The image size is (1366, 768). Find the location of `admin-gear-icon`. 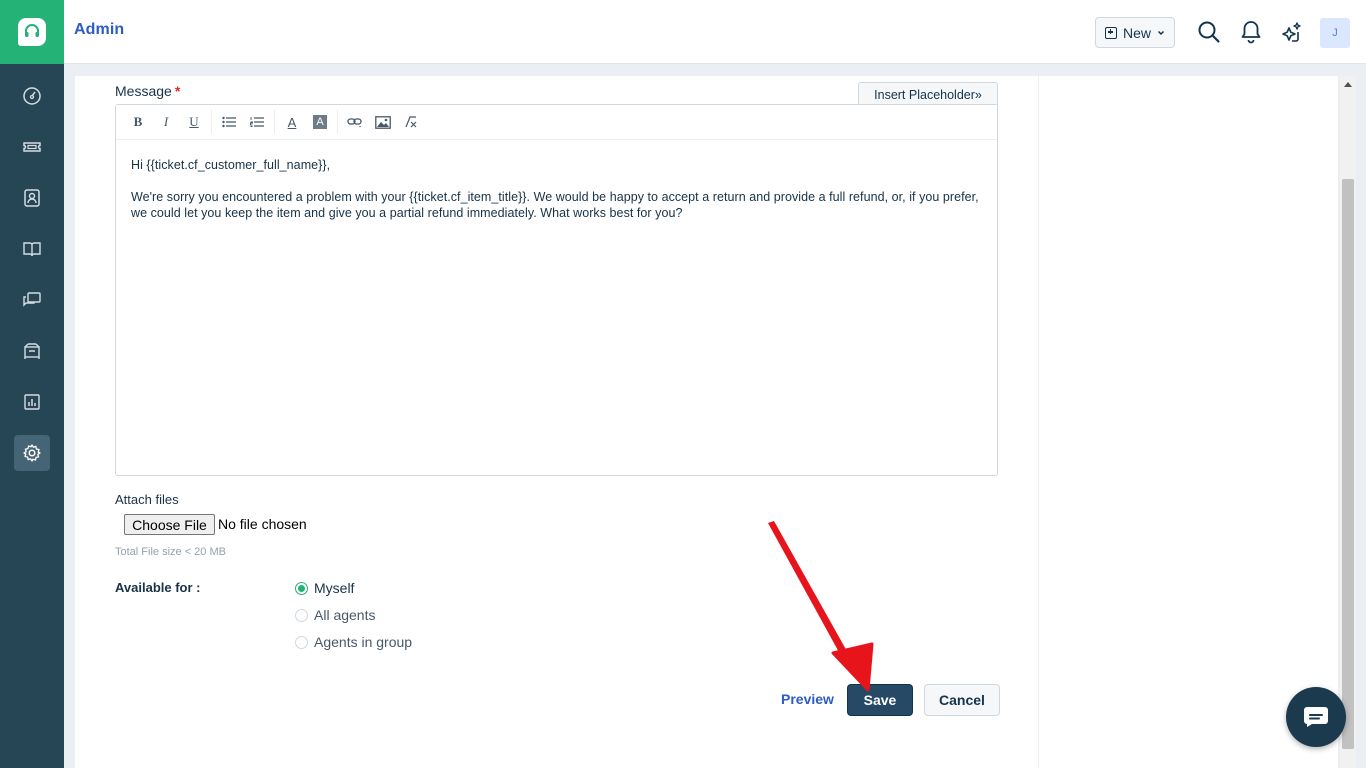

admin-gear-icon is located at coordinates (32, 453).